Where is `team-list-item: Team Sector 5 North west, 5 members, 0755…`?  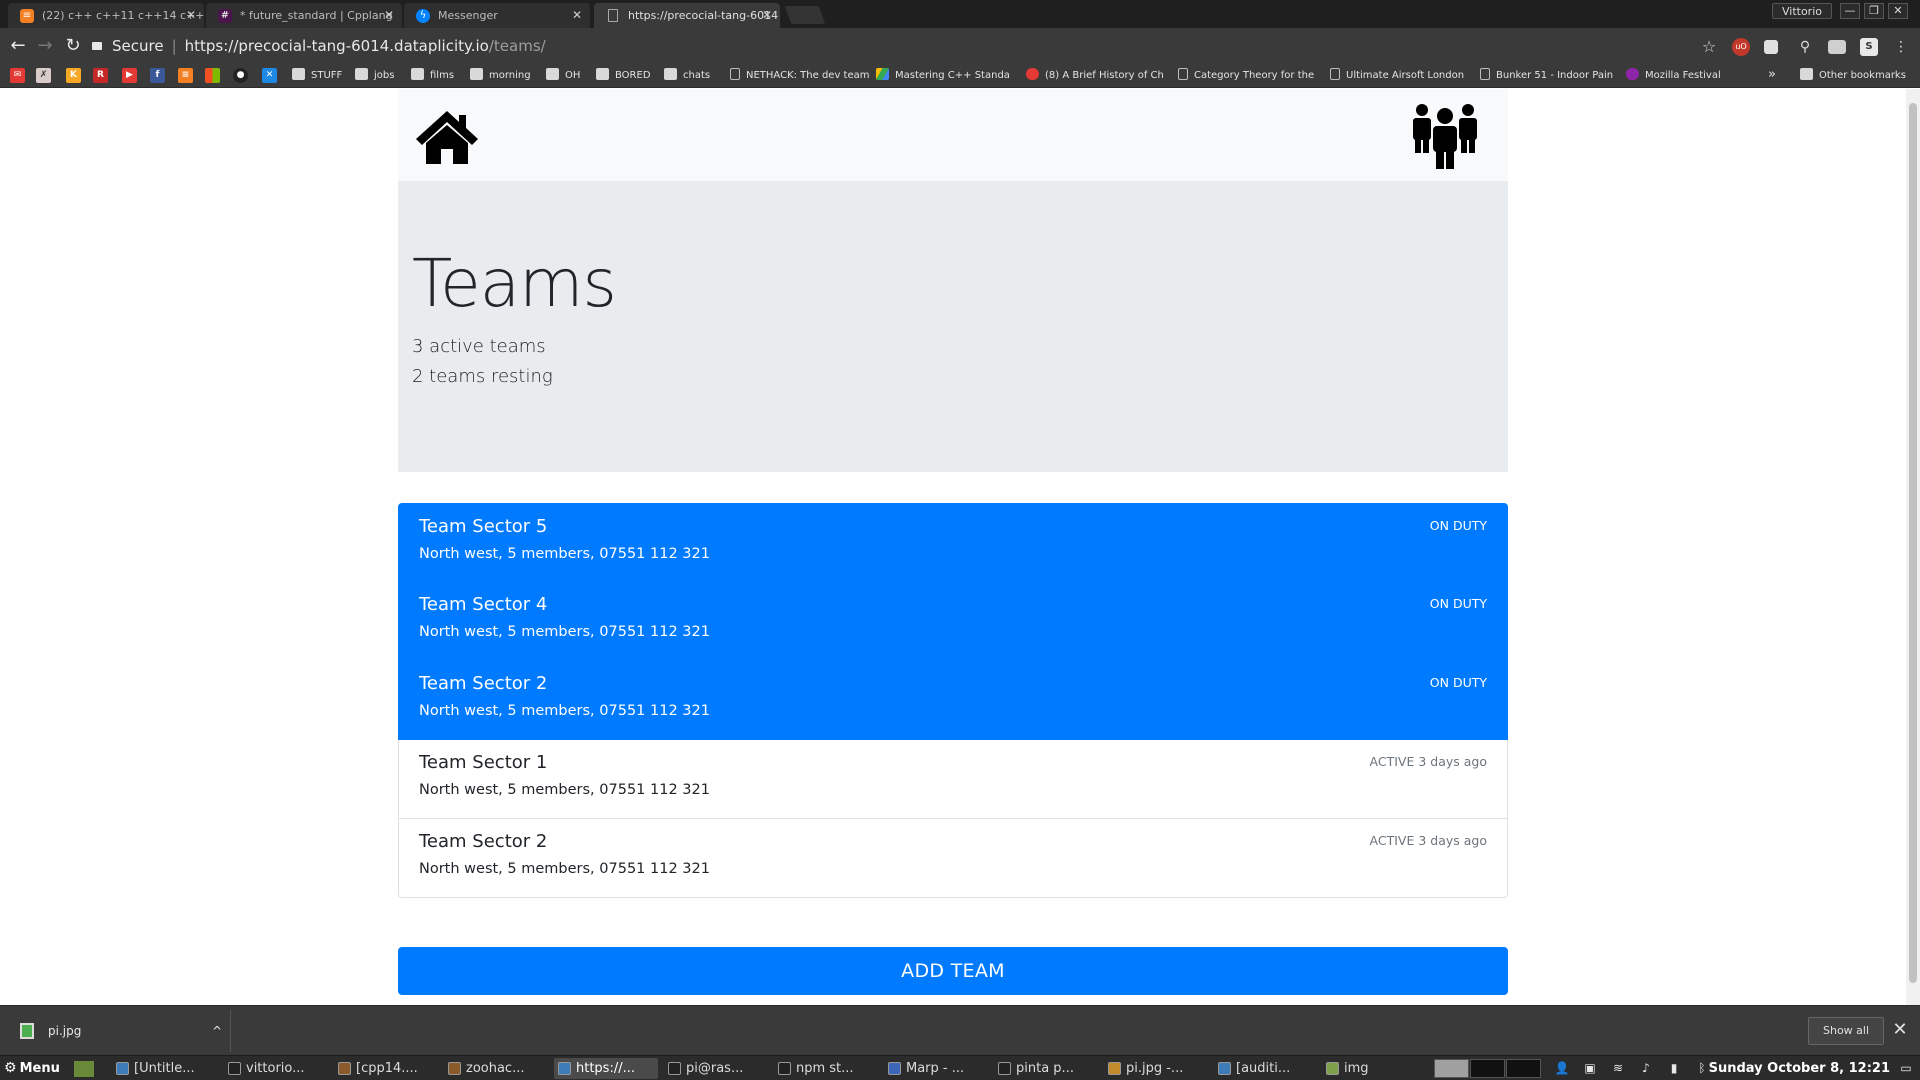 team-list-item: Team Sector 5 North west, 5 members, 0755… is located at coordinates (953, 542).